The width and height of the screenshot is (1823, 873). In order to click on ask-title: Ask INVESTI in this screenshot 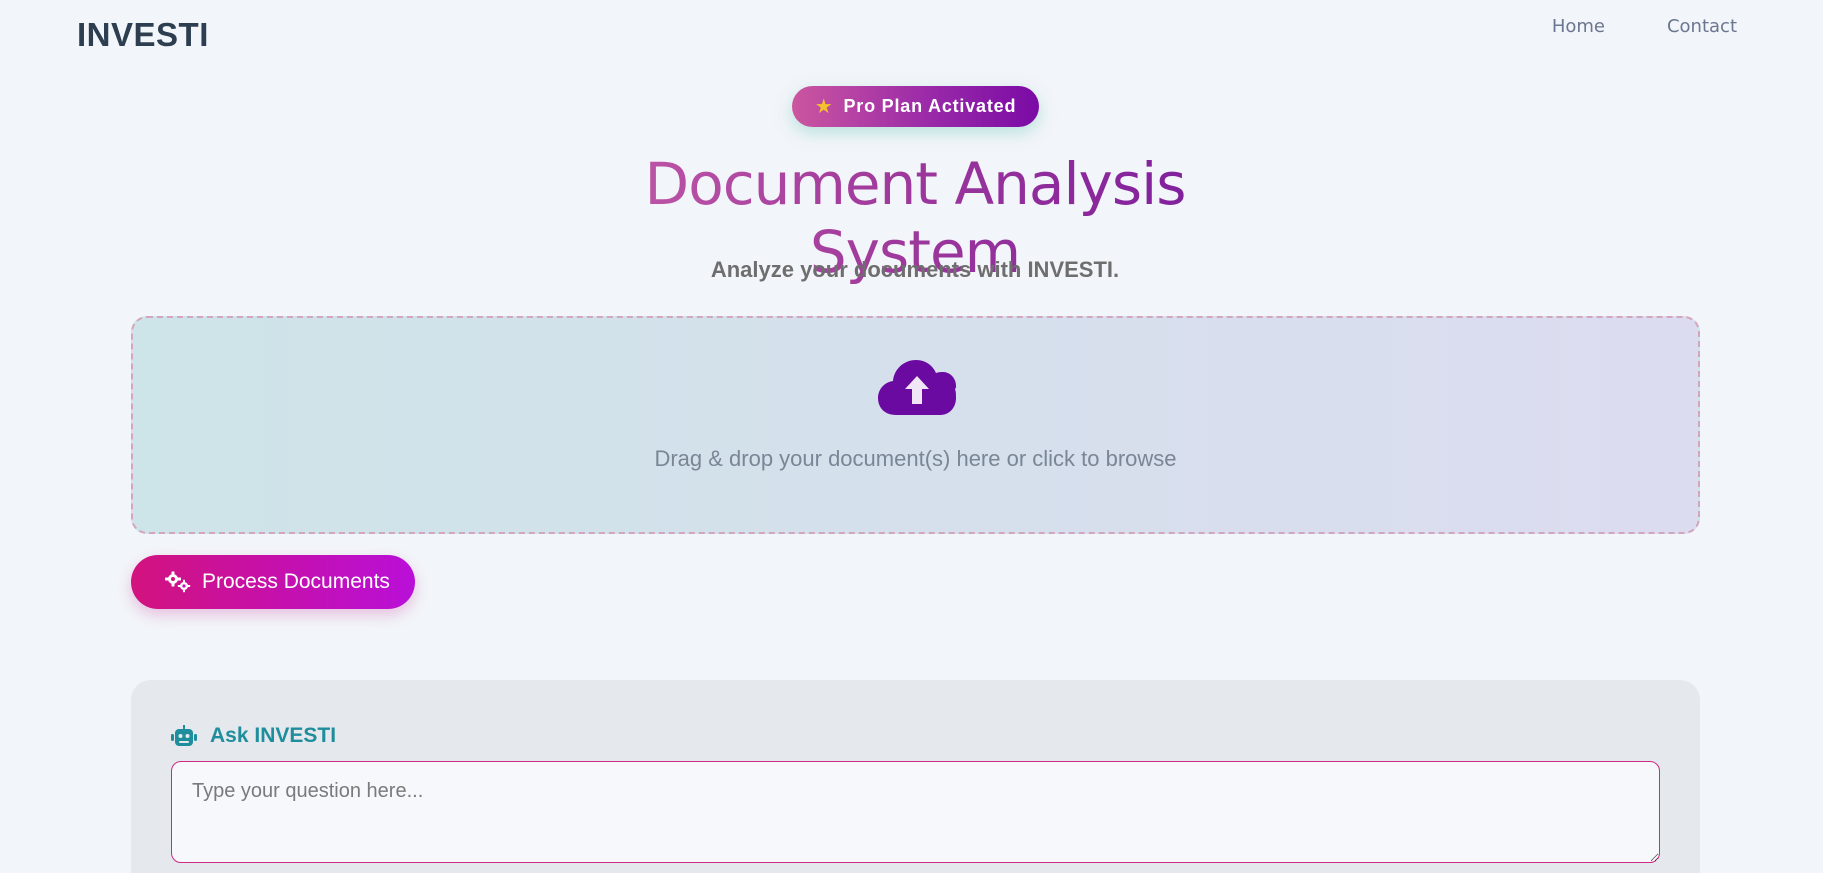, I will do `click(273, 735)`.